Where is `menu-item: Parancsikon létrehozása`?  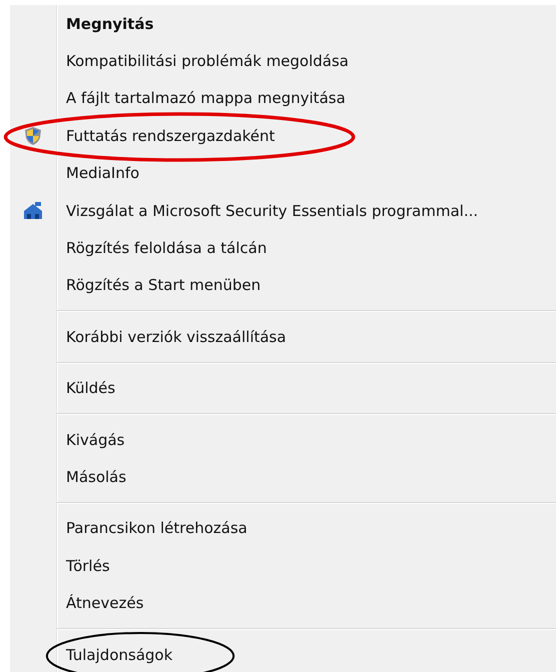
menu-item: Parancsikon létrehozása is located at coordinates (157, 528).